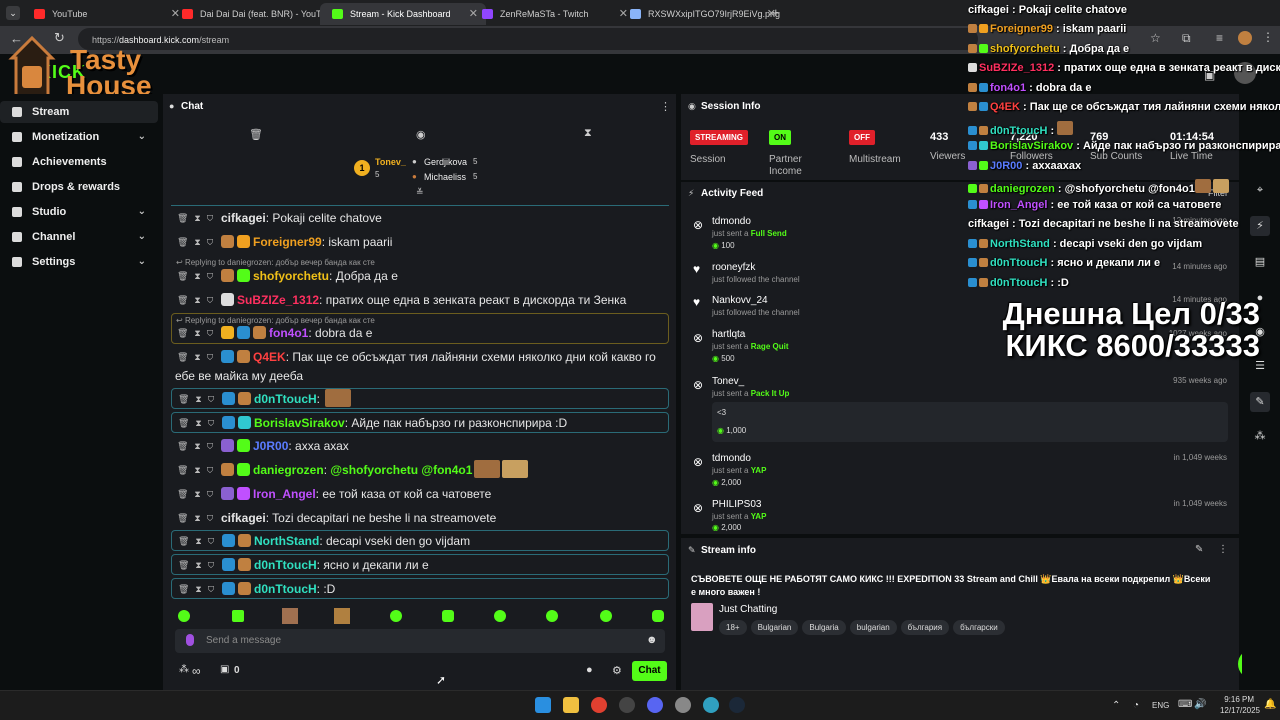  What do you see at coordinates (420, 446) in the screenshot?
I see `chat-message: 🗑⧗⛉ J0R00: ахха ахах` at bounding box center [420, 446].